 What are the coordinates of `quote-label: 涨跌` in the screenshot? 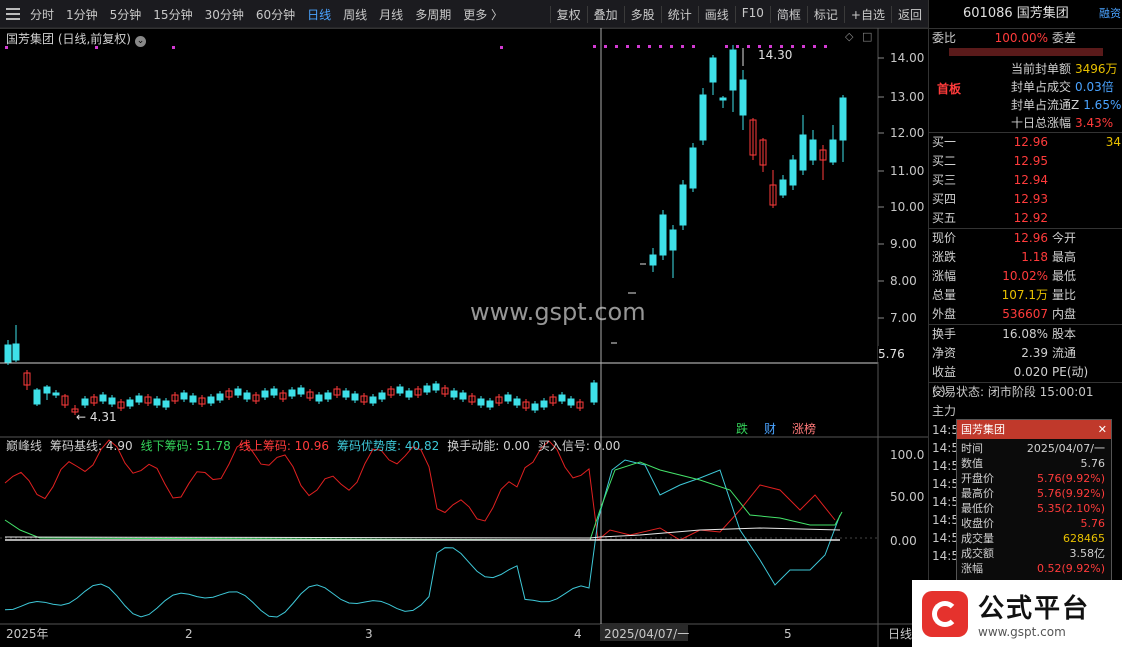 It's located at (944, 257).